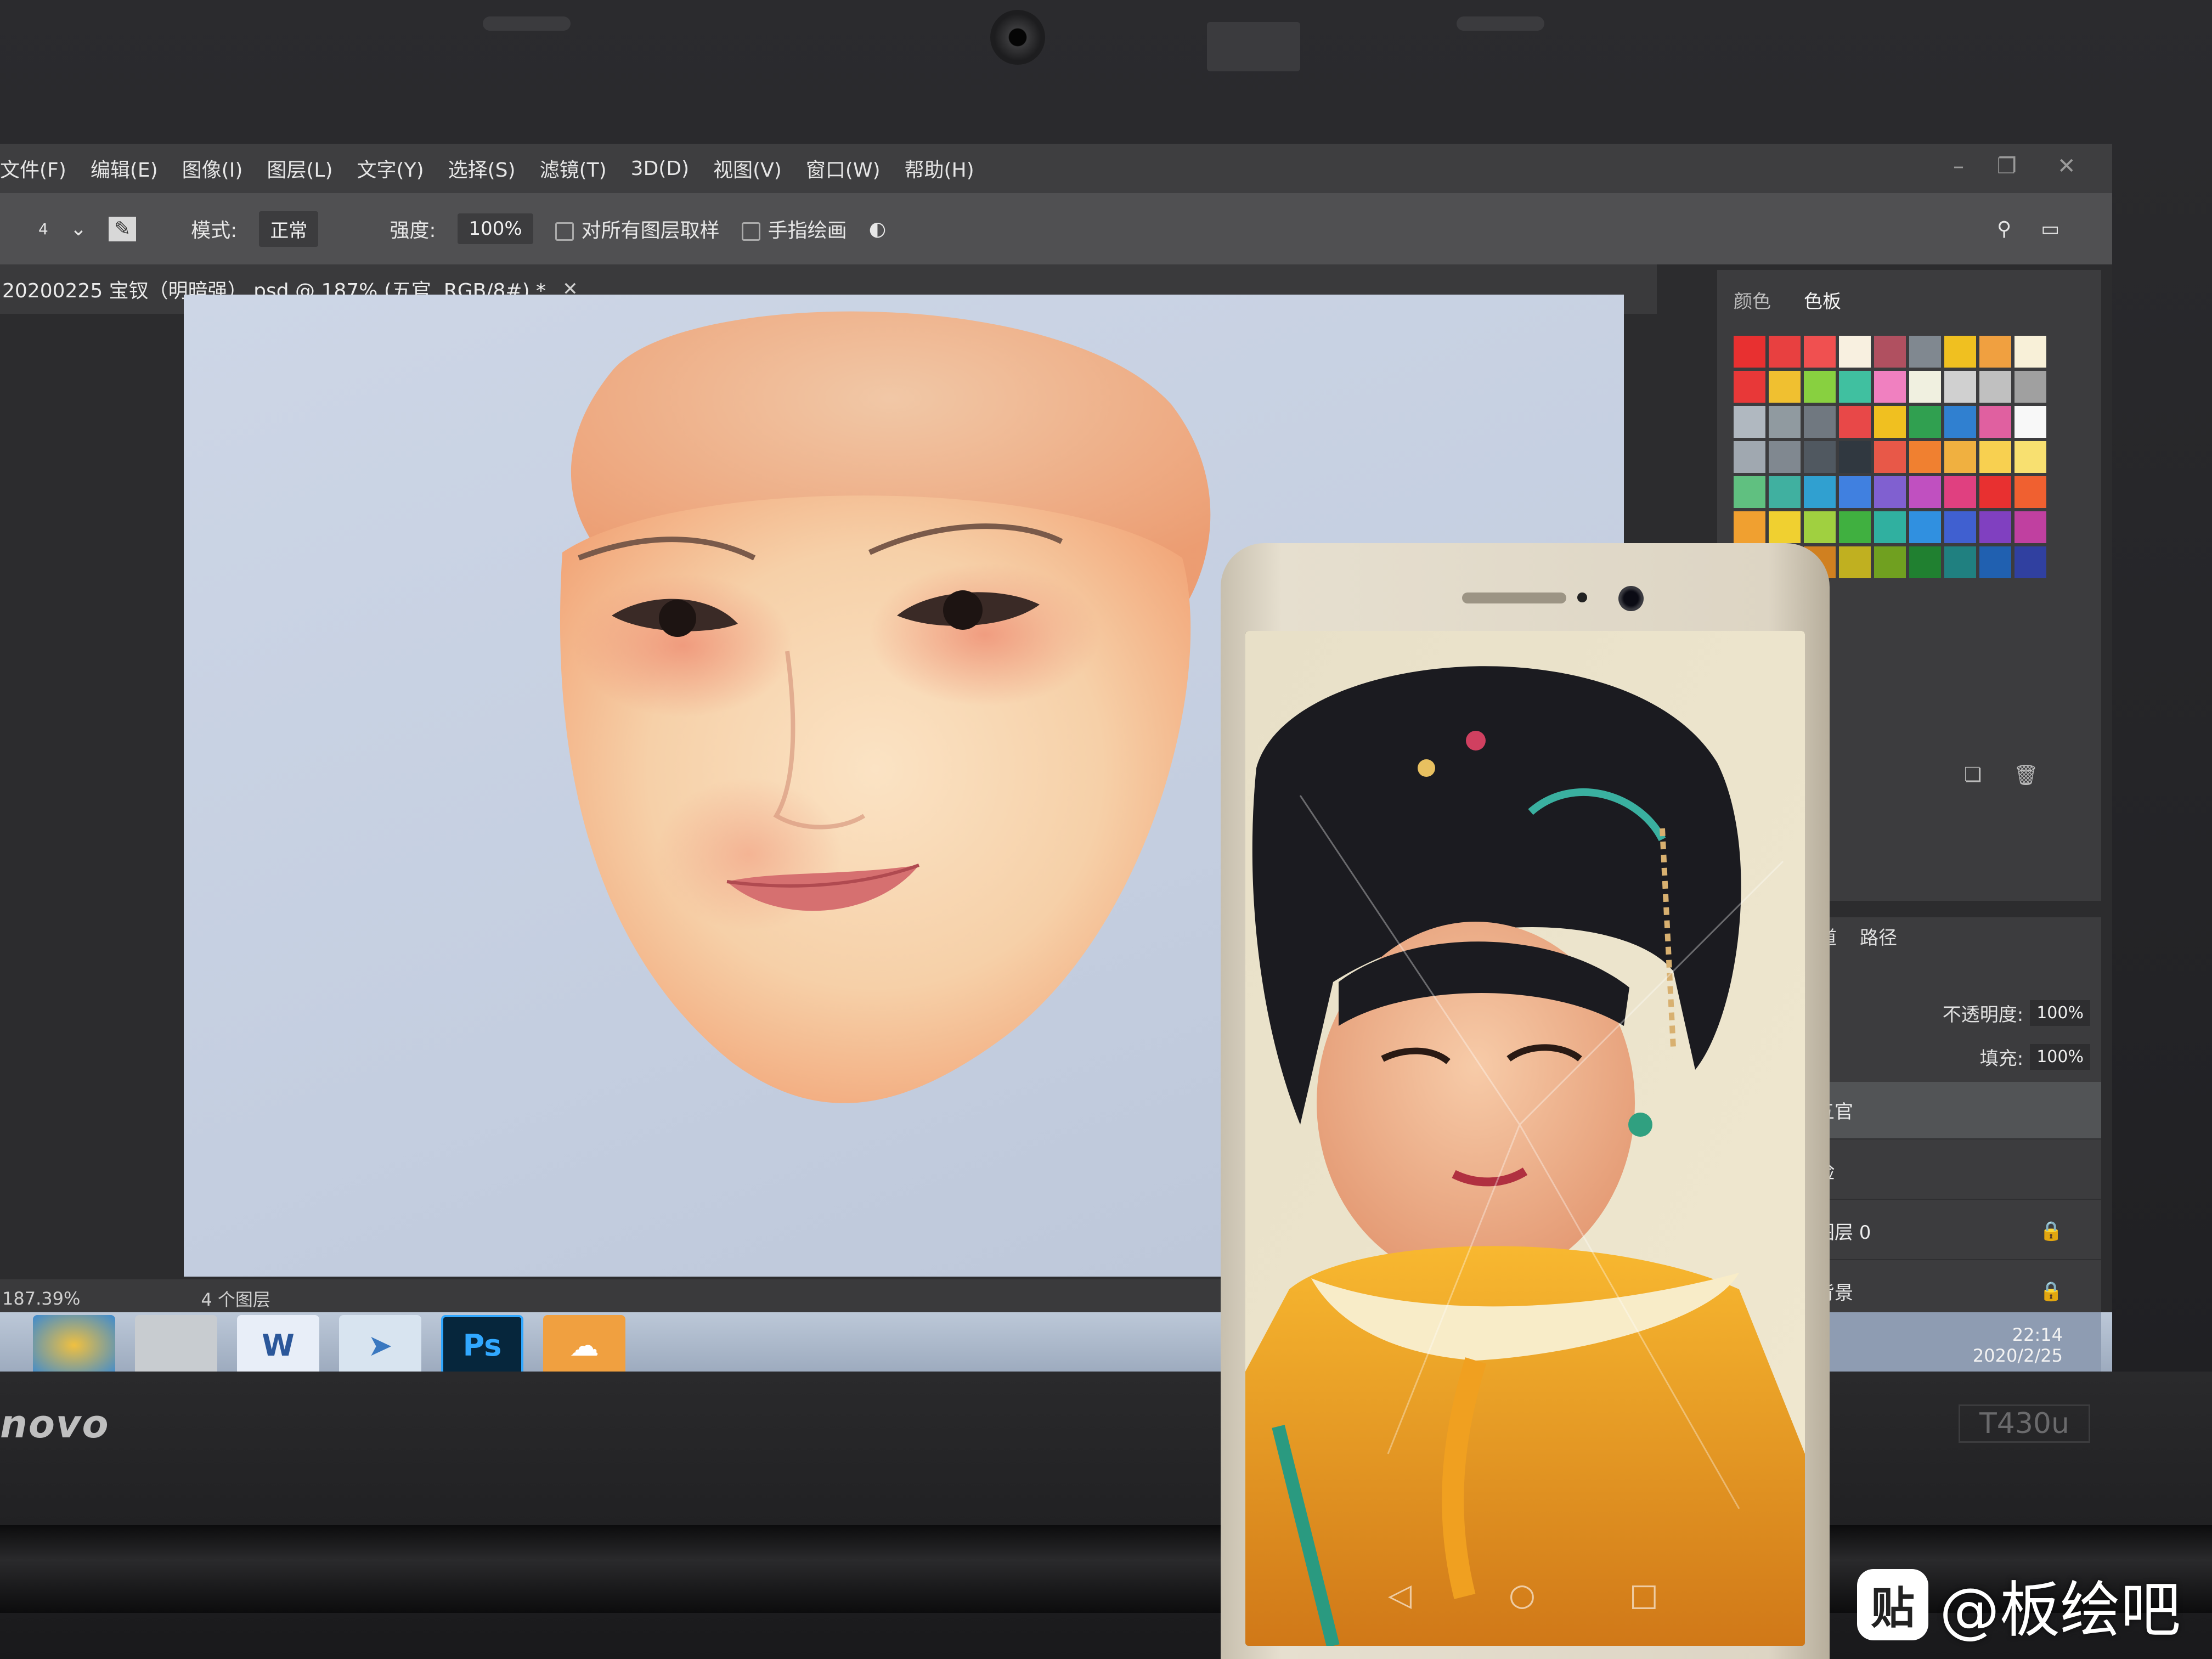 This screenshot has width=2212, height=1659. What do you see at coordinates (482, 168) in the screenshot?
I see `menu-select: 选择(S)` at bounding box center [482, 168].